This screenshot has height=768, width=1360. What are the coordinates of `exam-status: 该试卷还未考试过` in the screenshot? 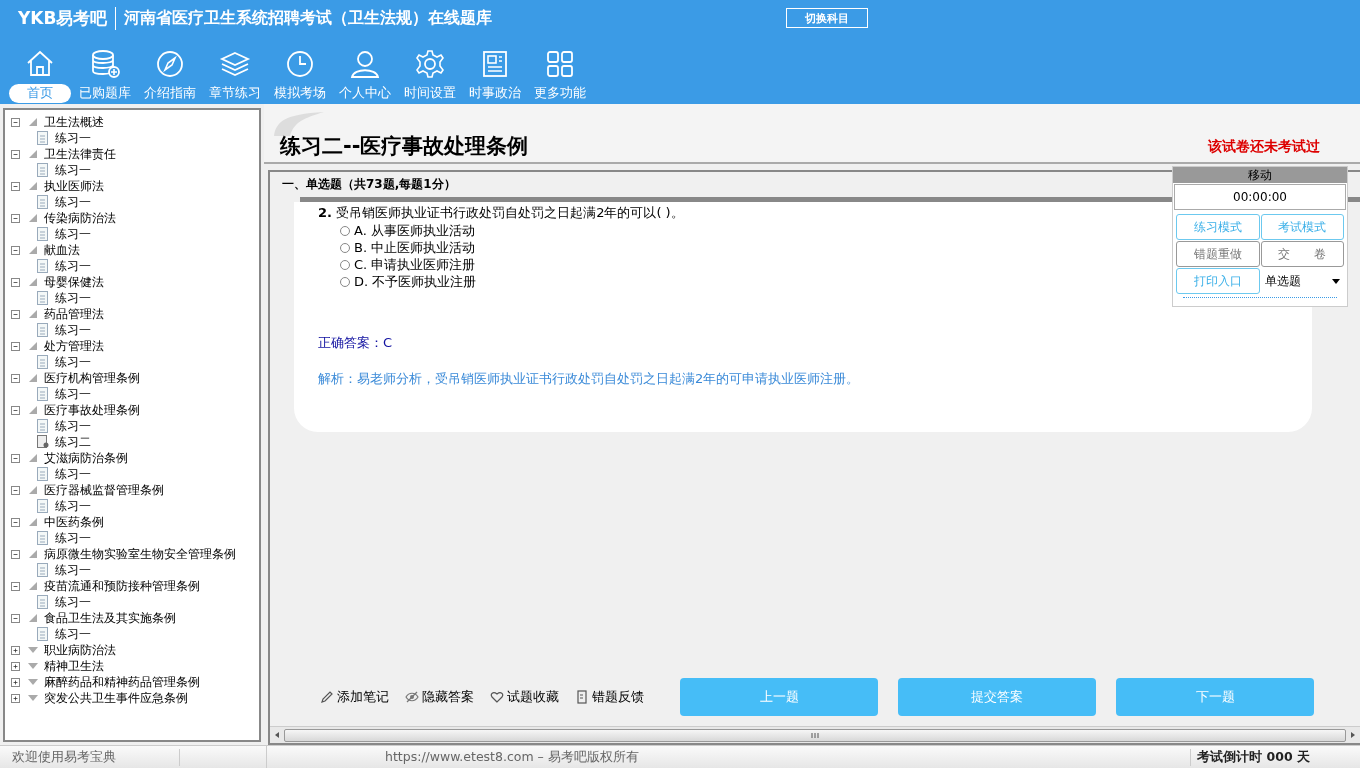 It's located at (1264, 147).